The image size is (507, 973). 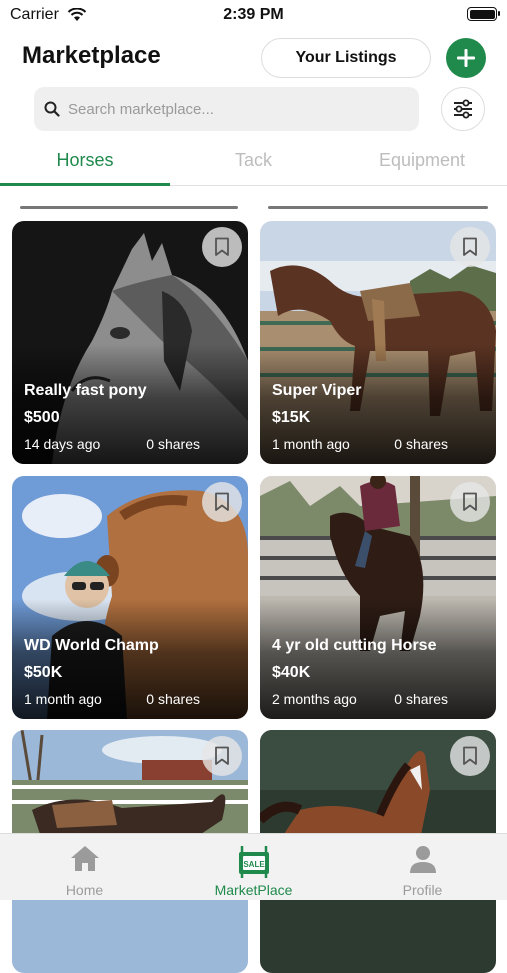 What do you see at coordinates (52, 109) in the screenshot?
I see `search-icon` at bounding box center [52, 109].